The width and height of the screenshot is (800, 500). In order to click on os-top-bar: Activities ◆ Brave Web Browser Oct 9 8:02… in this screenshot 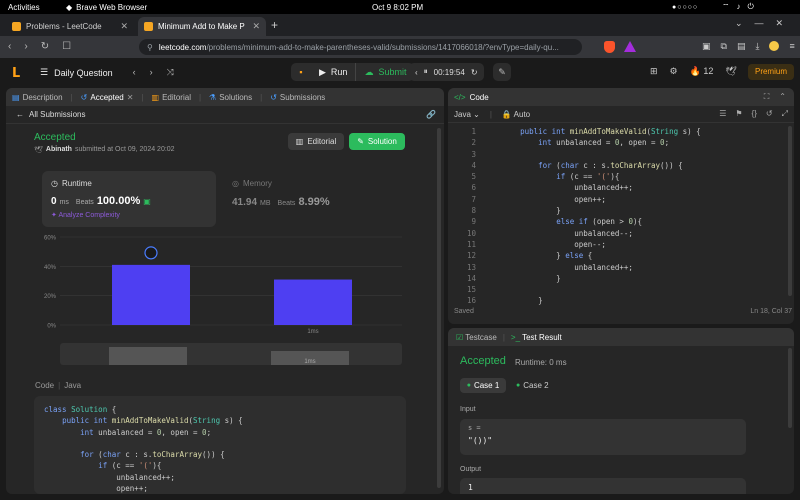, I will do `click(400, 7)`.